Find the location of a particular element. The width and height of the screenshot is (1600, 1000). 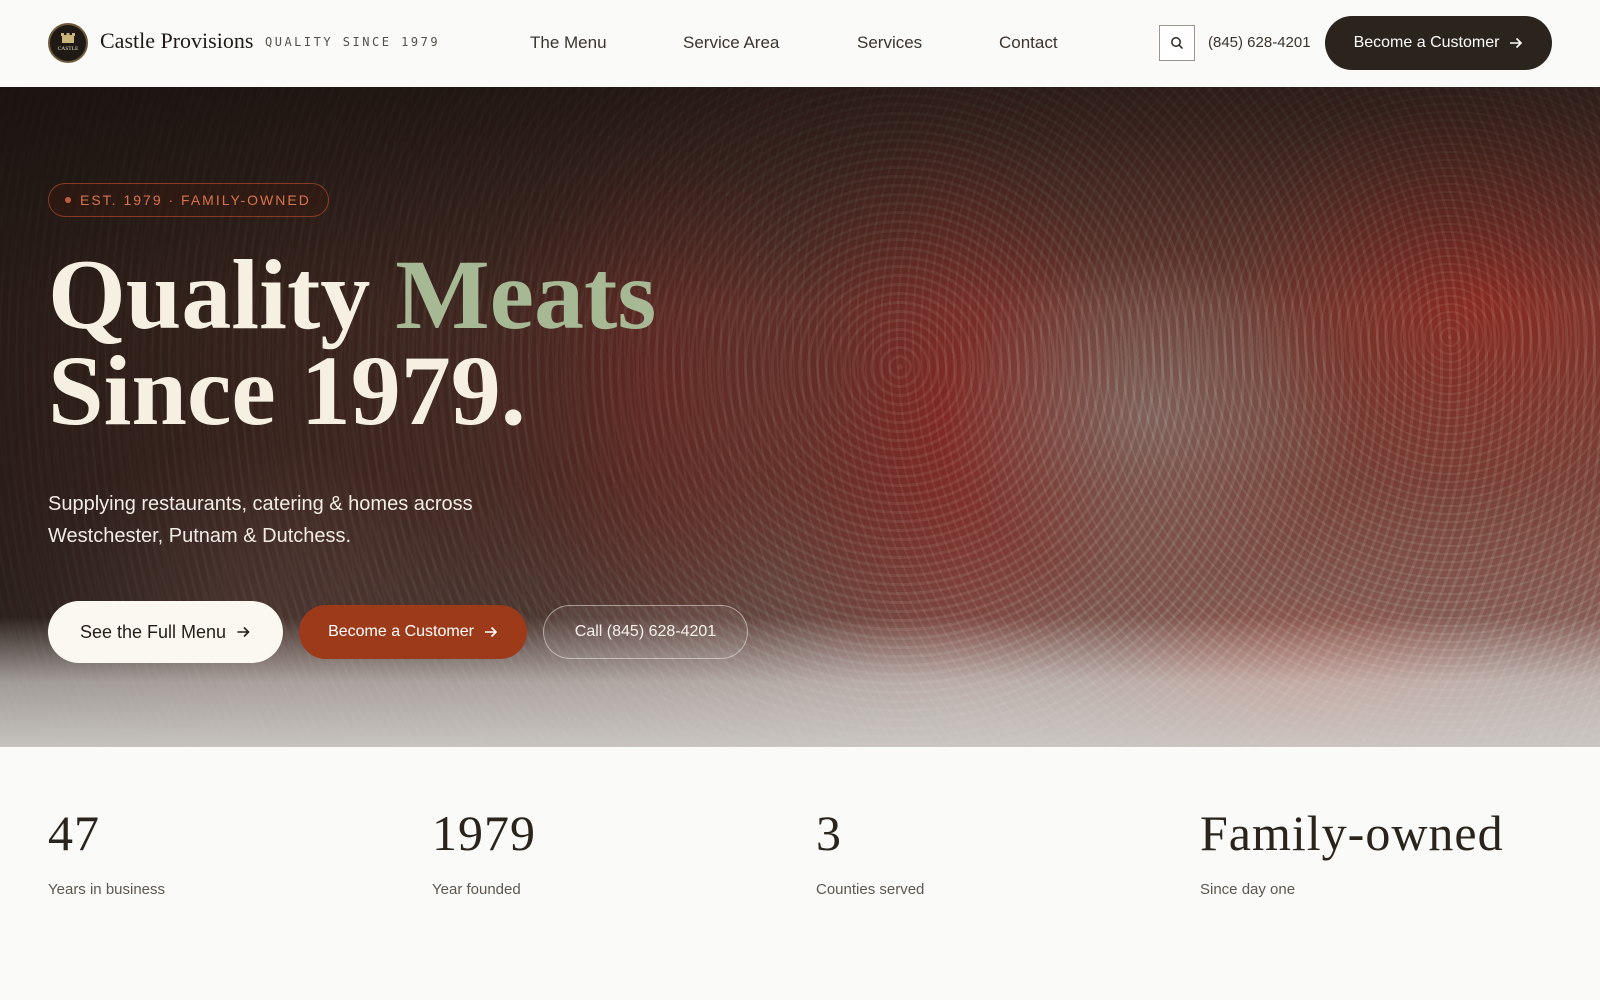

search-button is located at coordinates (1177, 43).